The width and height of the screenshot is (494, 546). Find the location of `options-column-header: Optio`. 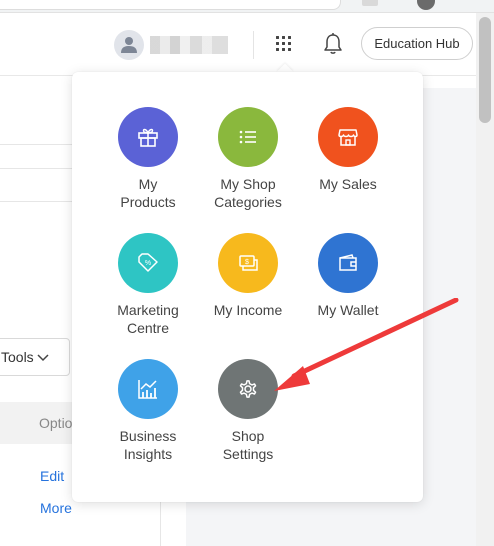

options-column-header: Optio is located at coordinates (56, 423).